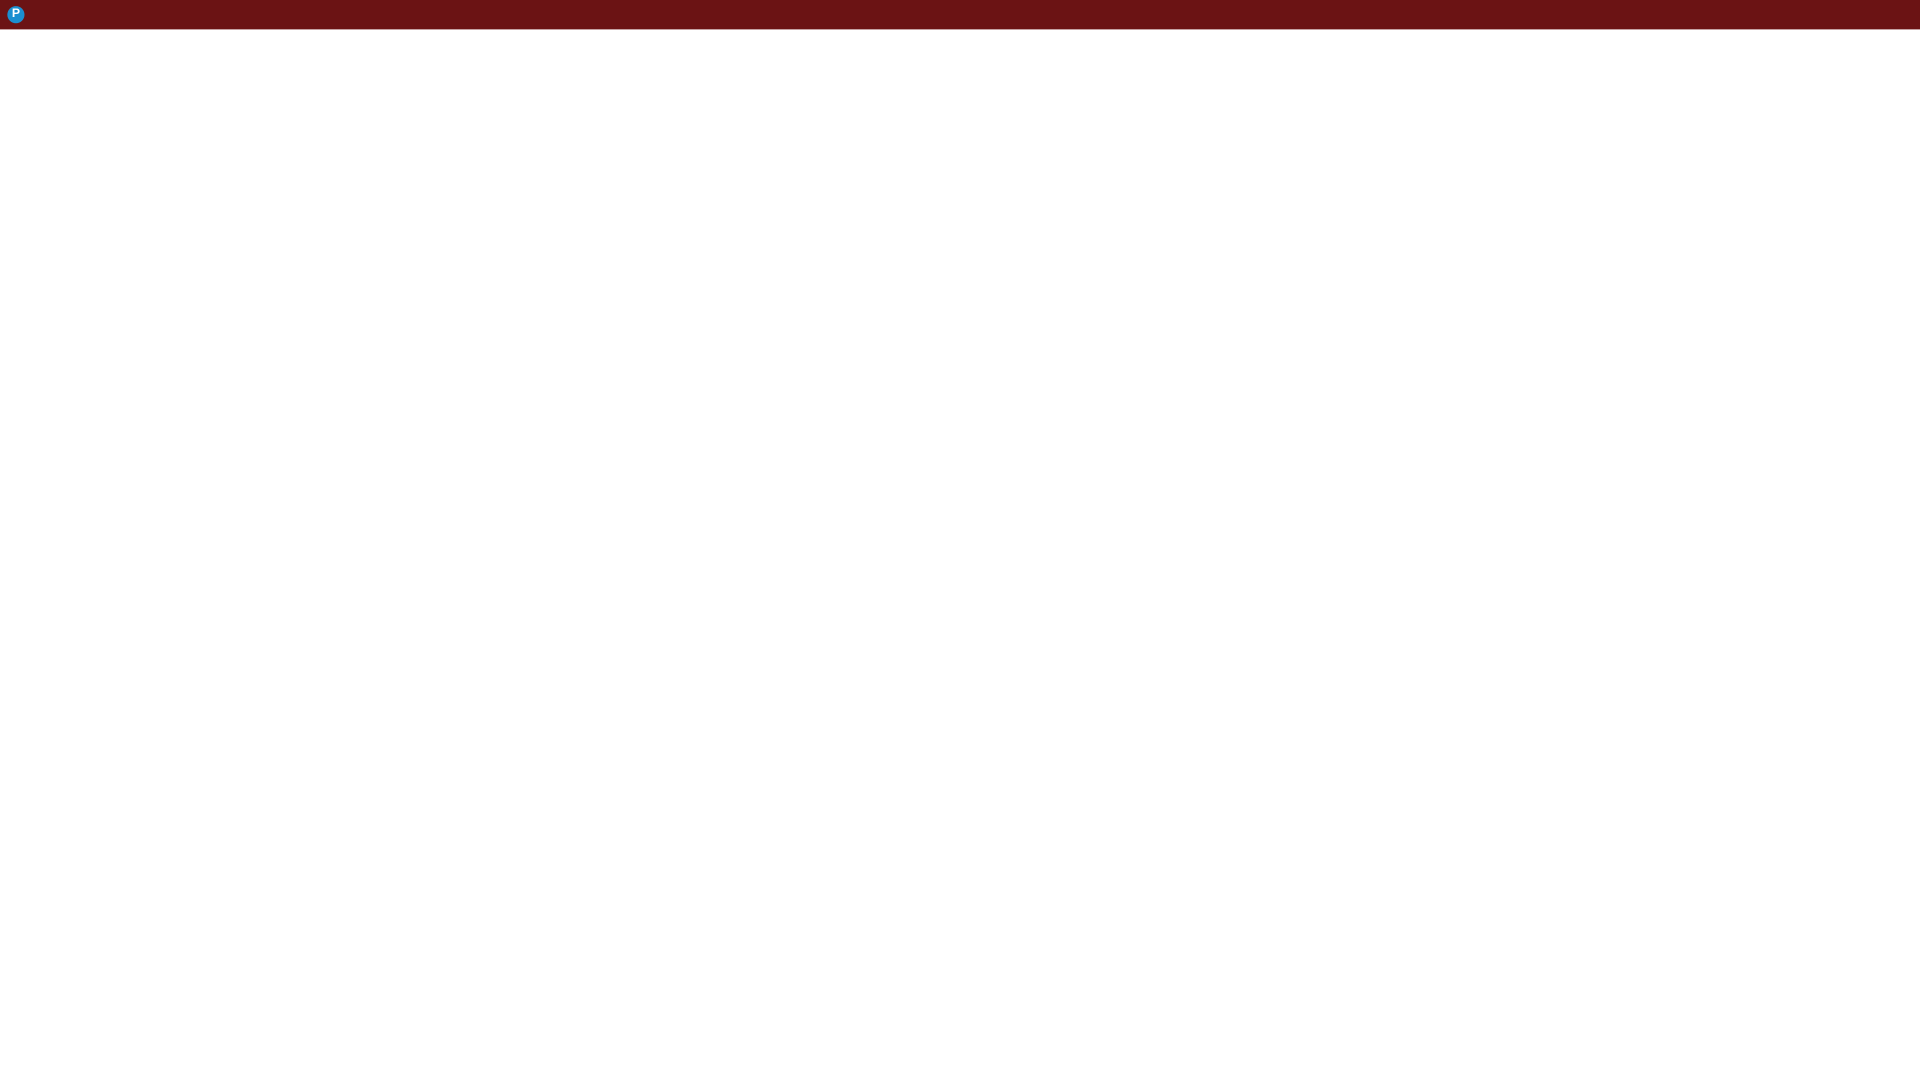 The image size is (1920, 1080). What do you see at coordinates (16, 15) in the screenshot?
I see `pearson-logo-icon: P` at bounding box center [16, 15].